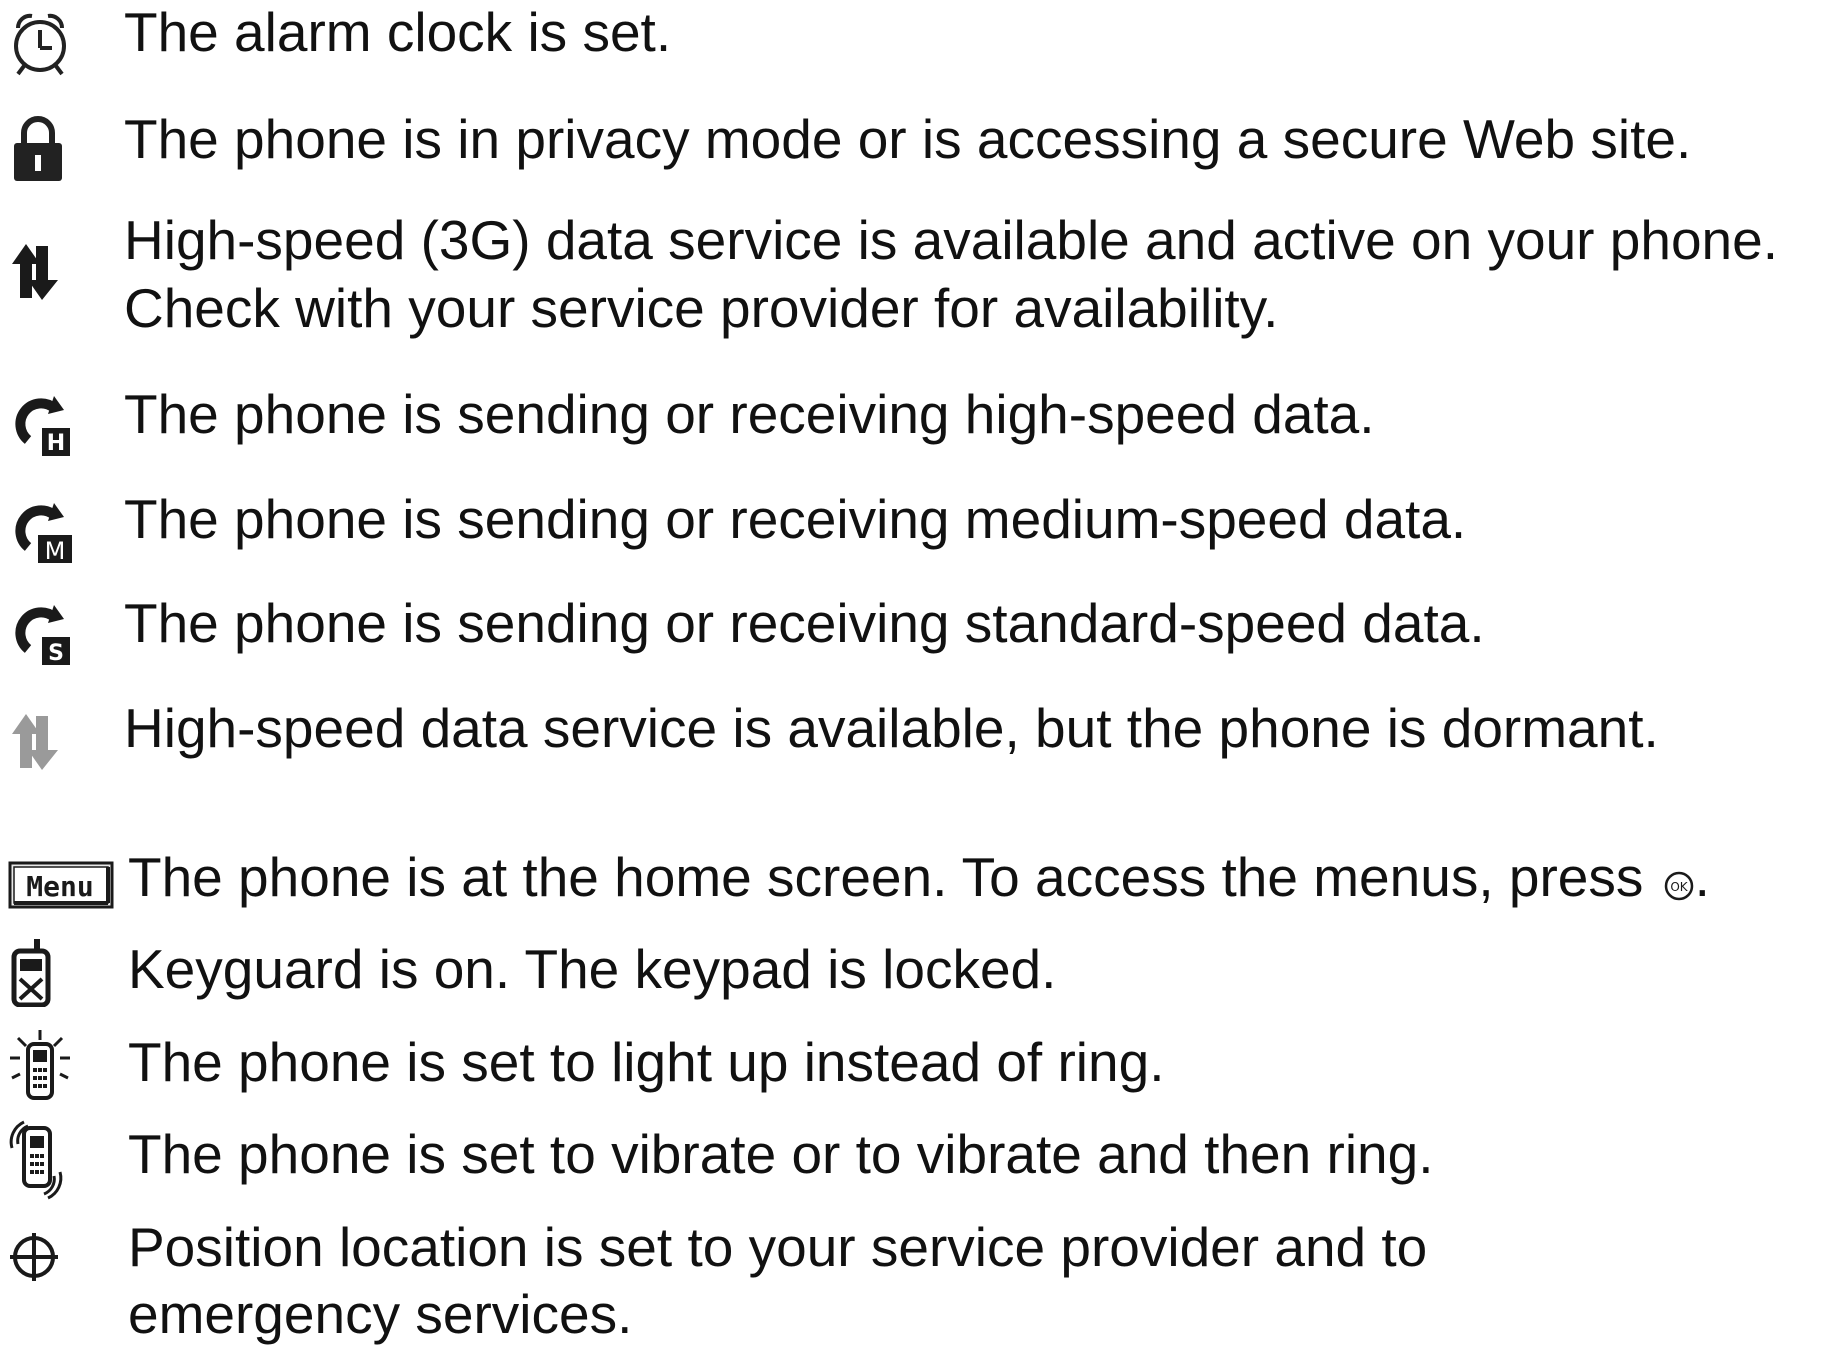  Describe the element at coordinates (58, 280) in the screenshot. I see `3g-data-active-icon` at that location.